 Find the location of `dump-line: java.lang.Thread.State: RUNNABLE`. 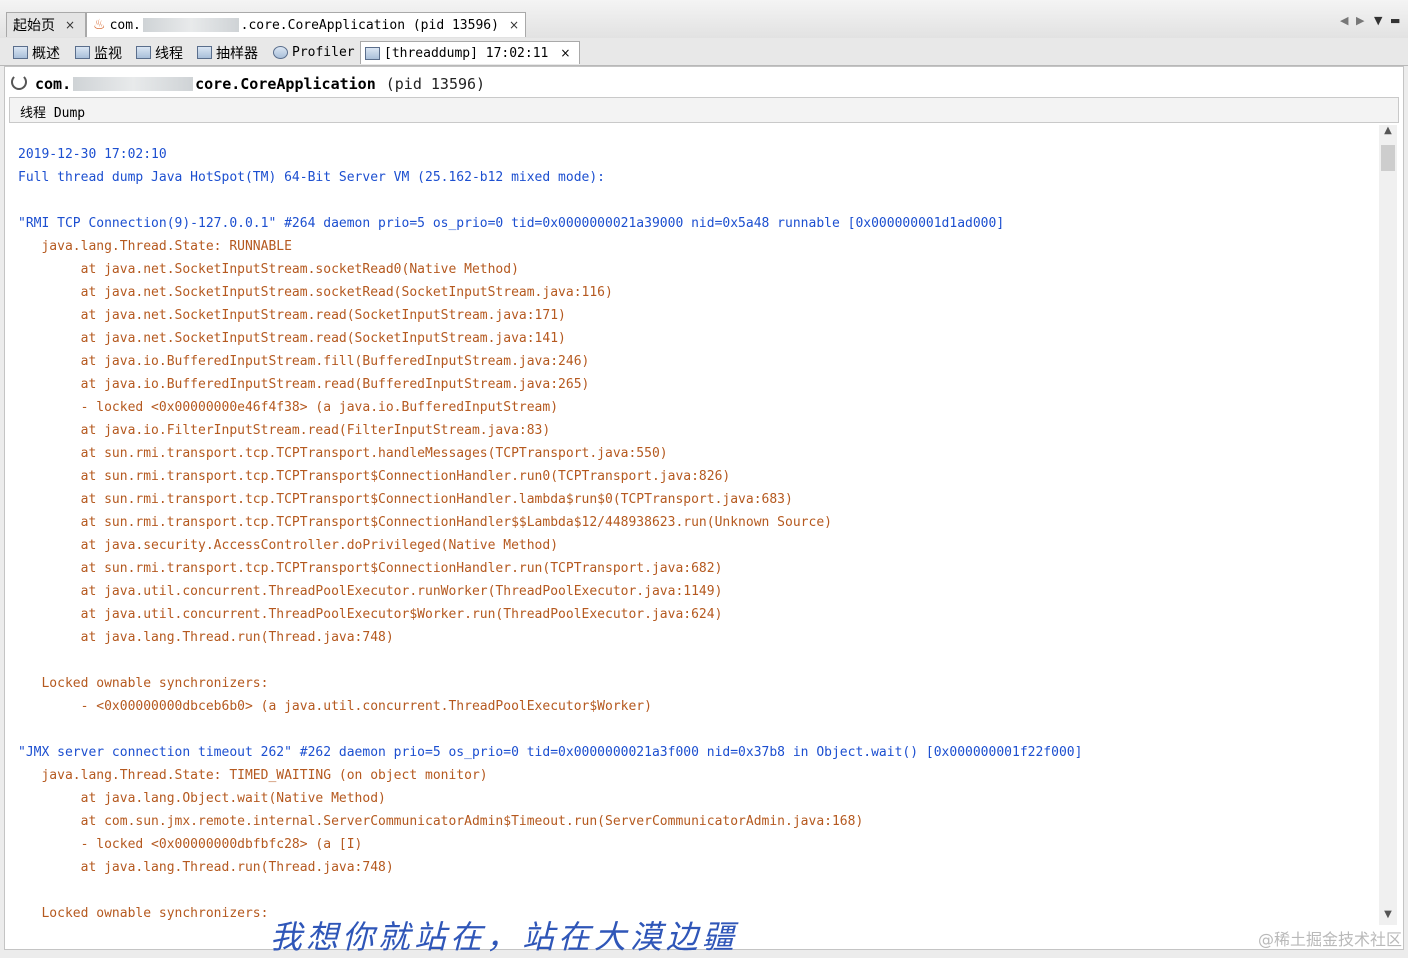

dump-line: java.lang.Thread.State: RUNNABLE is located at coordinates (155, 246).